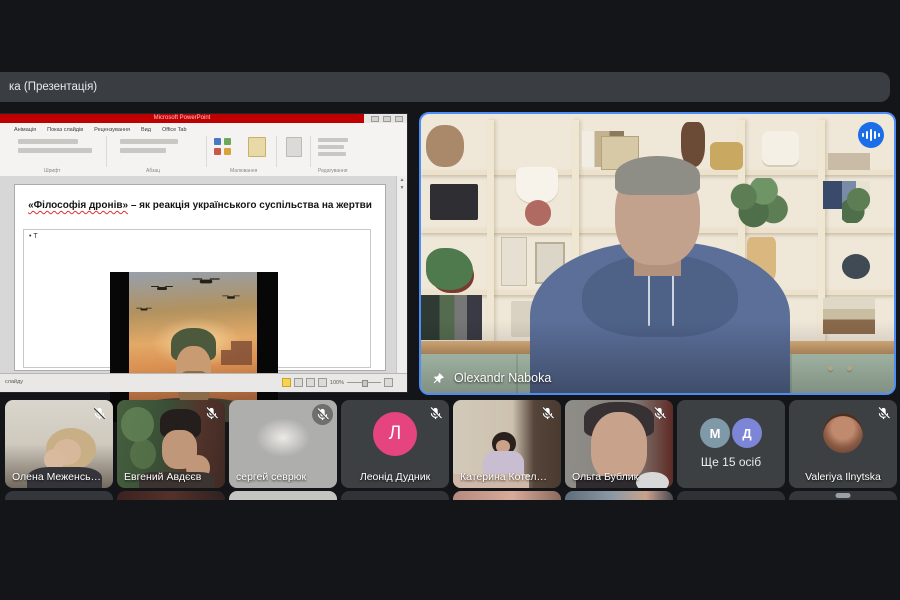 The image size is (900, 600). What do you see at coordinates (294, 147) in the screenshot?
I see `ribbon-quickstyles-button` at bounding box center [294, 147].